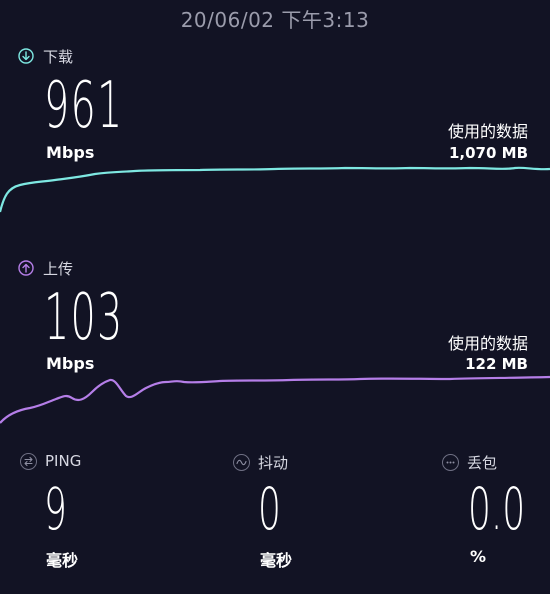 Image resolution: width=550 pixels, height=594 pixels. Describe the element at coordinates (241, 462) in the screenshot. I see `jitter-icon` at that location.